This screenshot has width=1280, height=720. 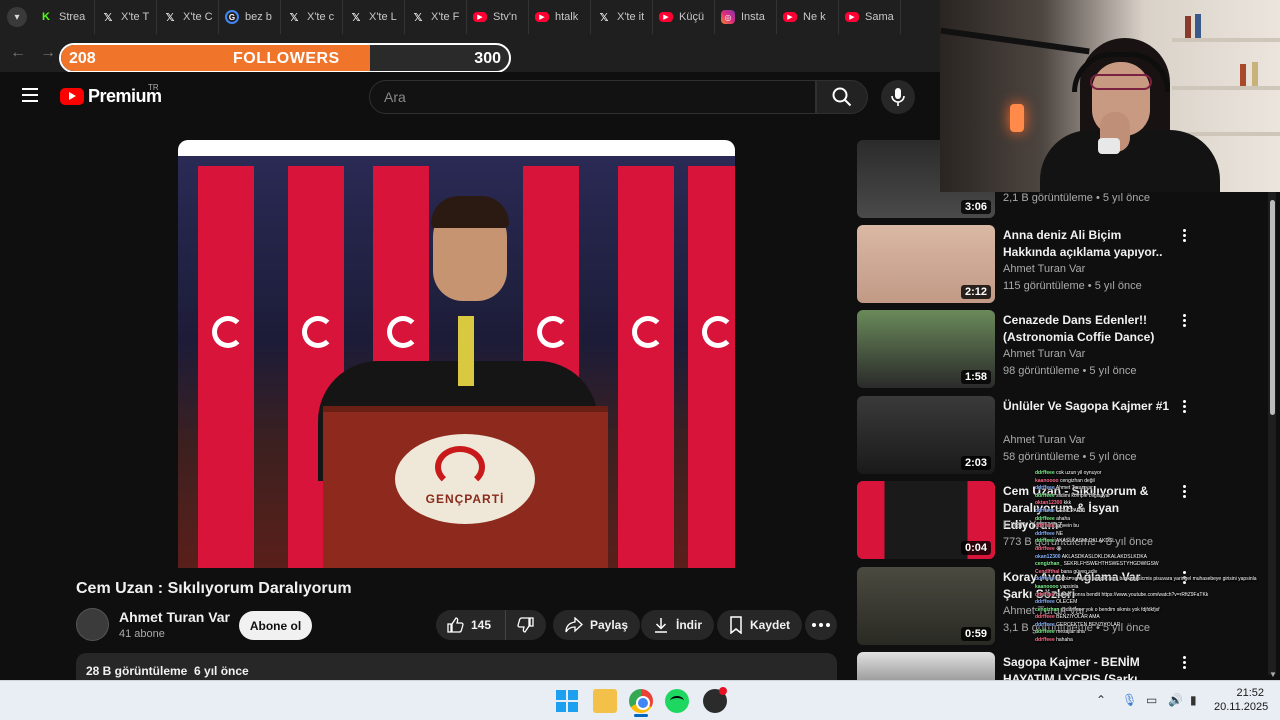 I want to click on search-button, so click(x=842, y=97).